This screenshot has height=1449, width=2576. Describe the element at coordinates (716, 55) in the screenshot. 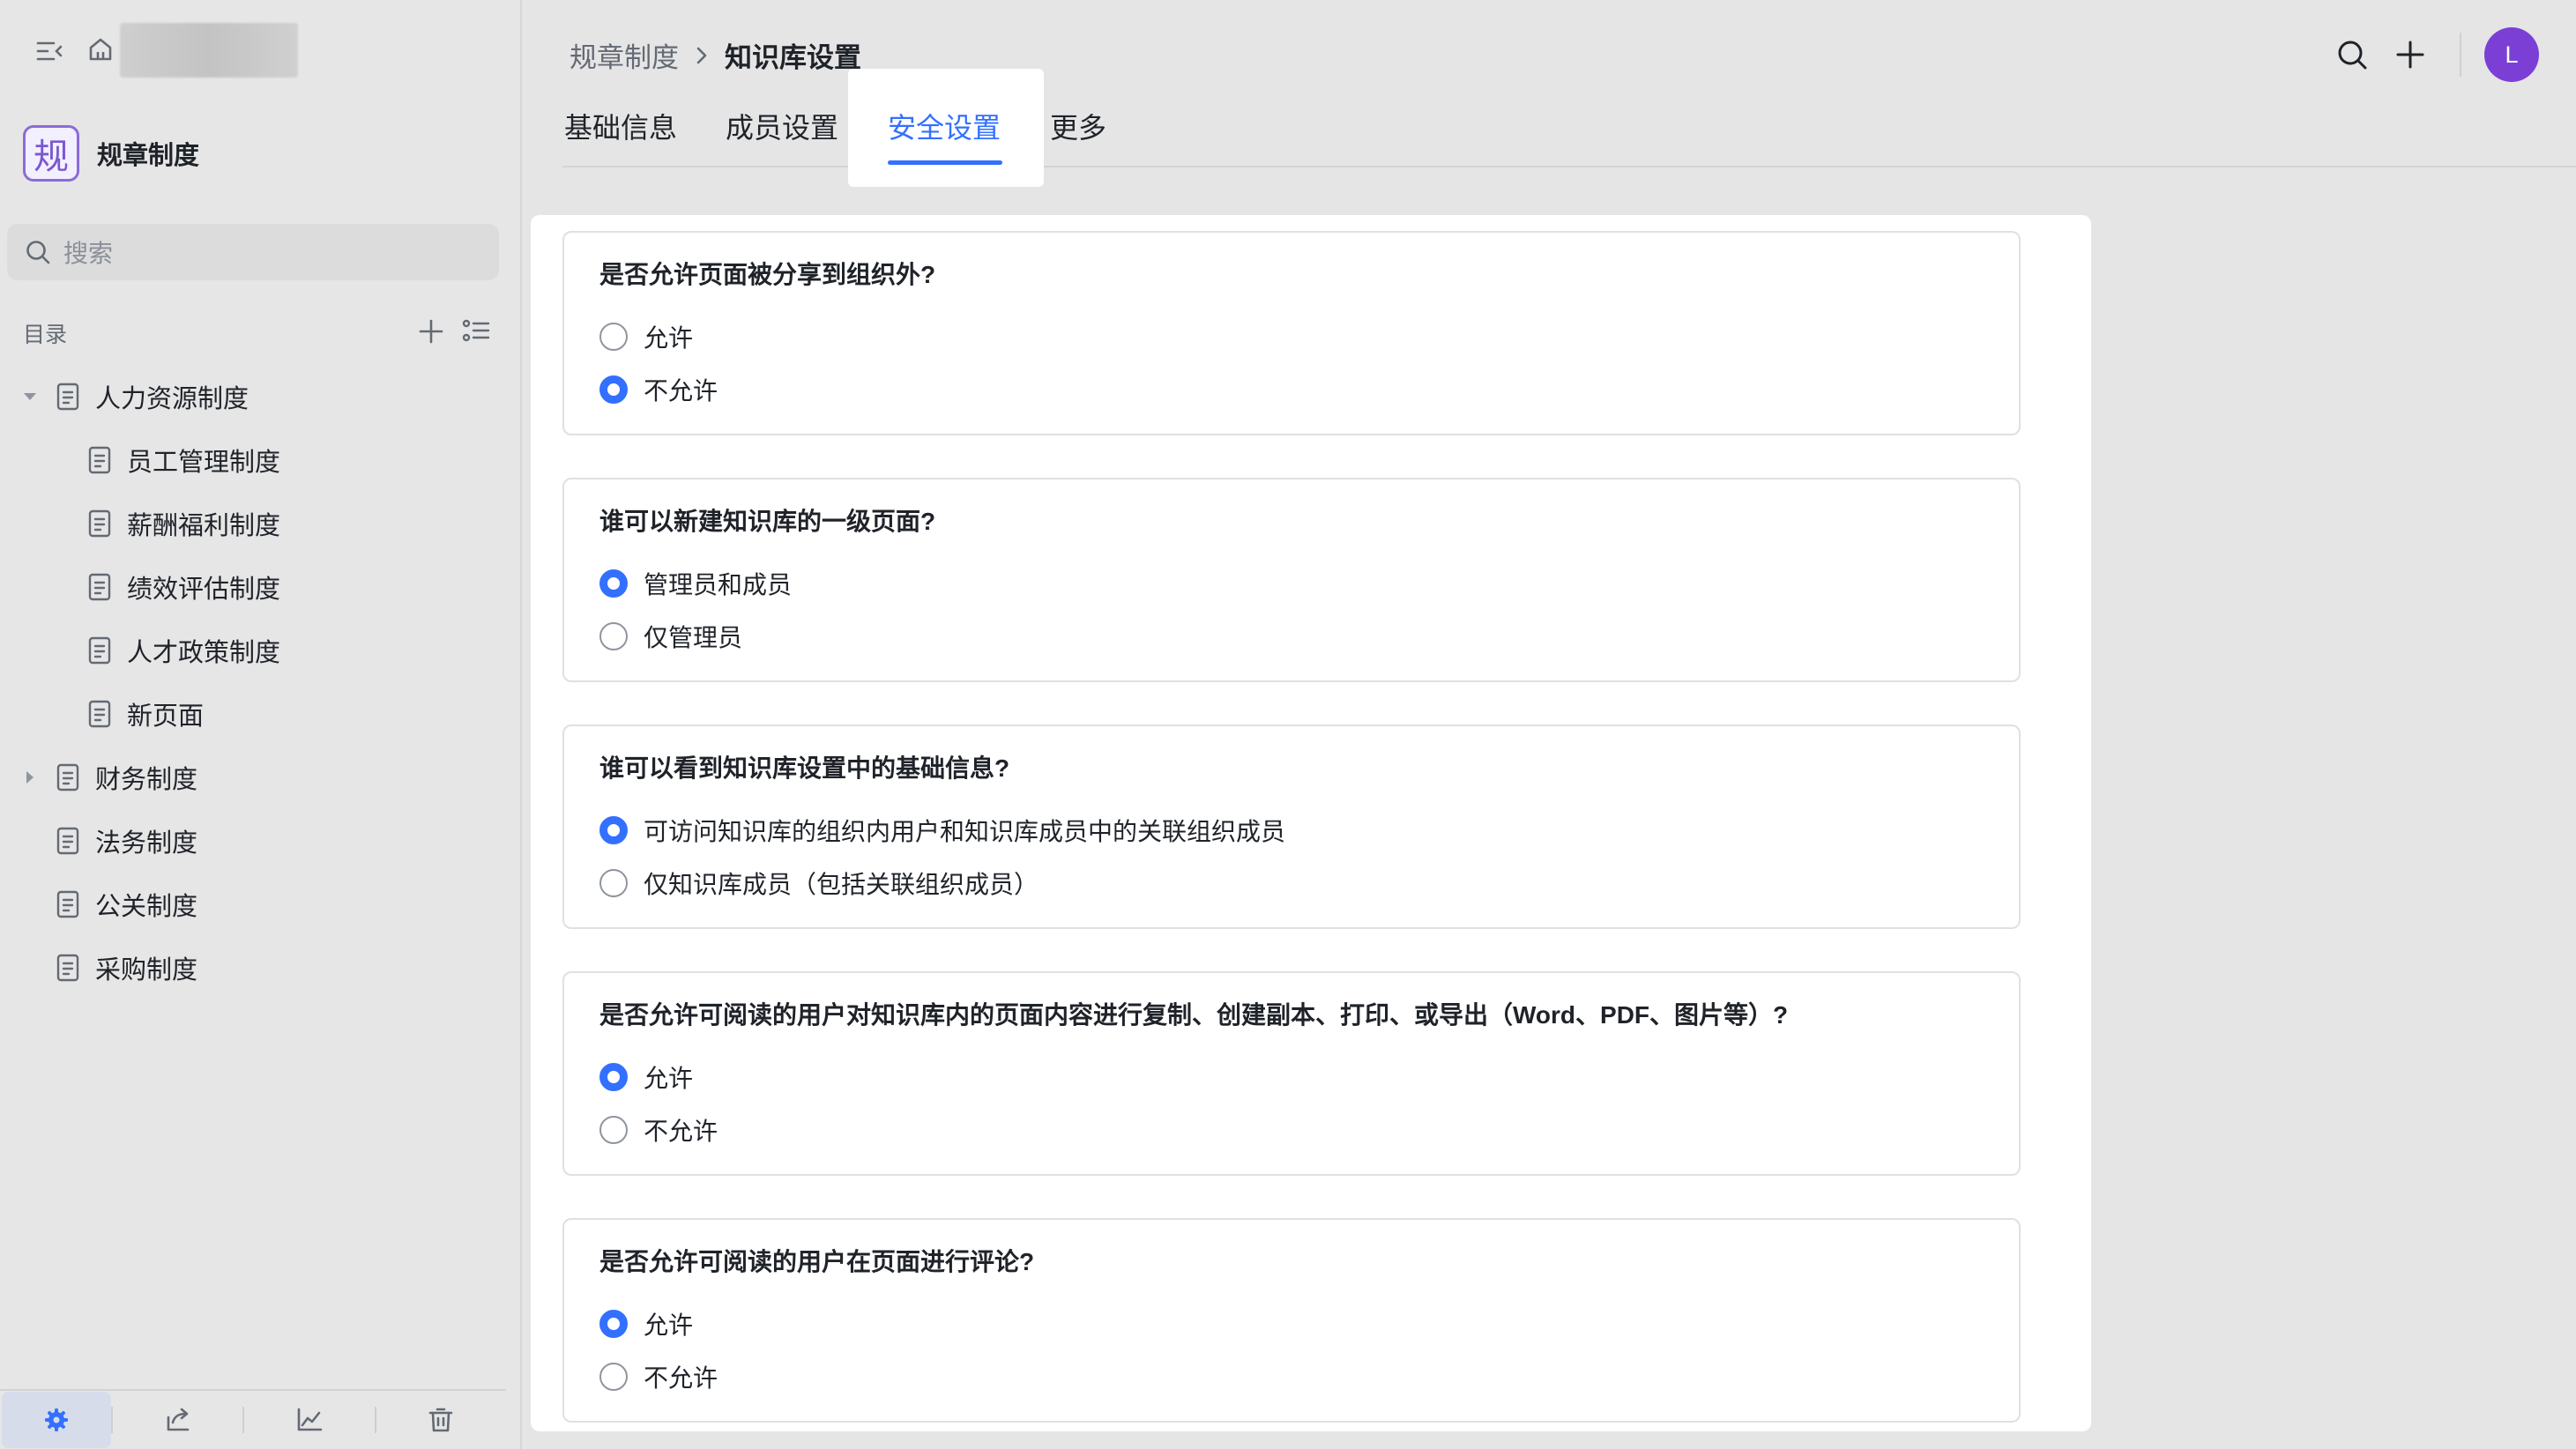

I see `breadcrumb: 规章制度 知识库设置` at that location.